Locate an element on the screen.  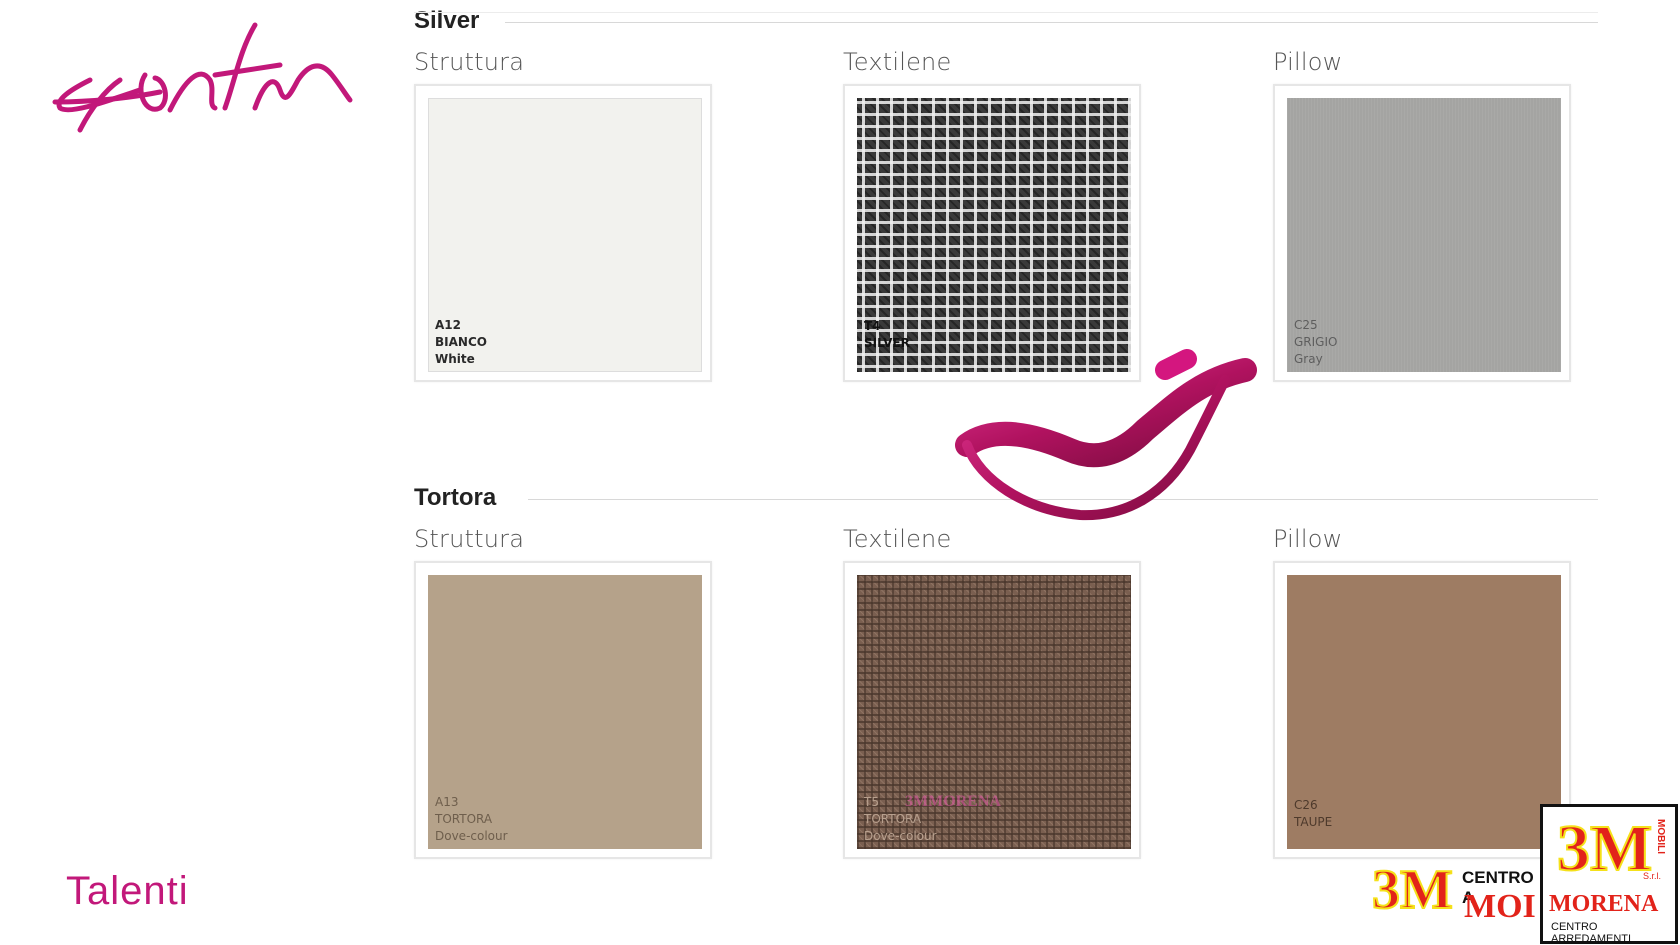
swatch-caption: C25 GRIGIO Gray is located at coordinates (1316, 342).